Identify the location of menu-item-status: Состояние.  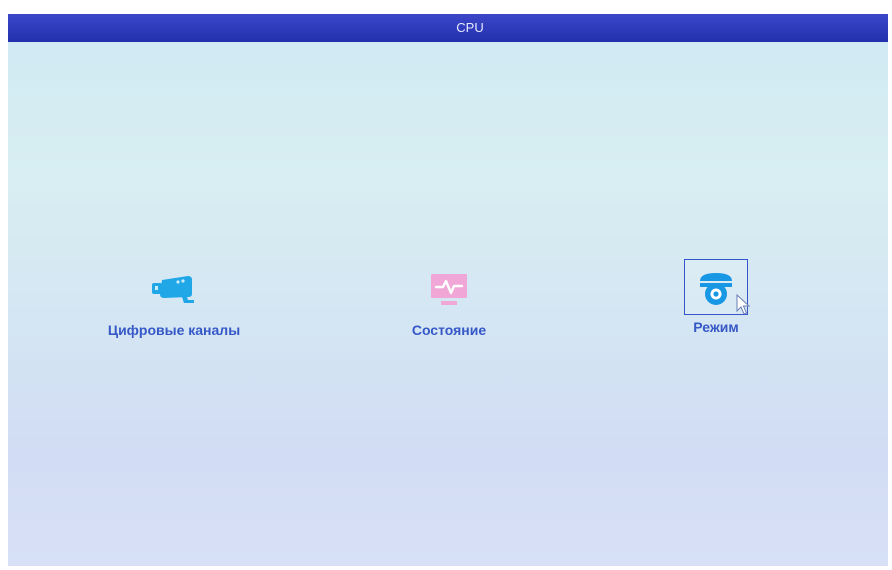
(449, 300).